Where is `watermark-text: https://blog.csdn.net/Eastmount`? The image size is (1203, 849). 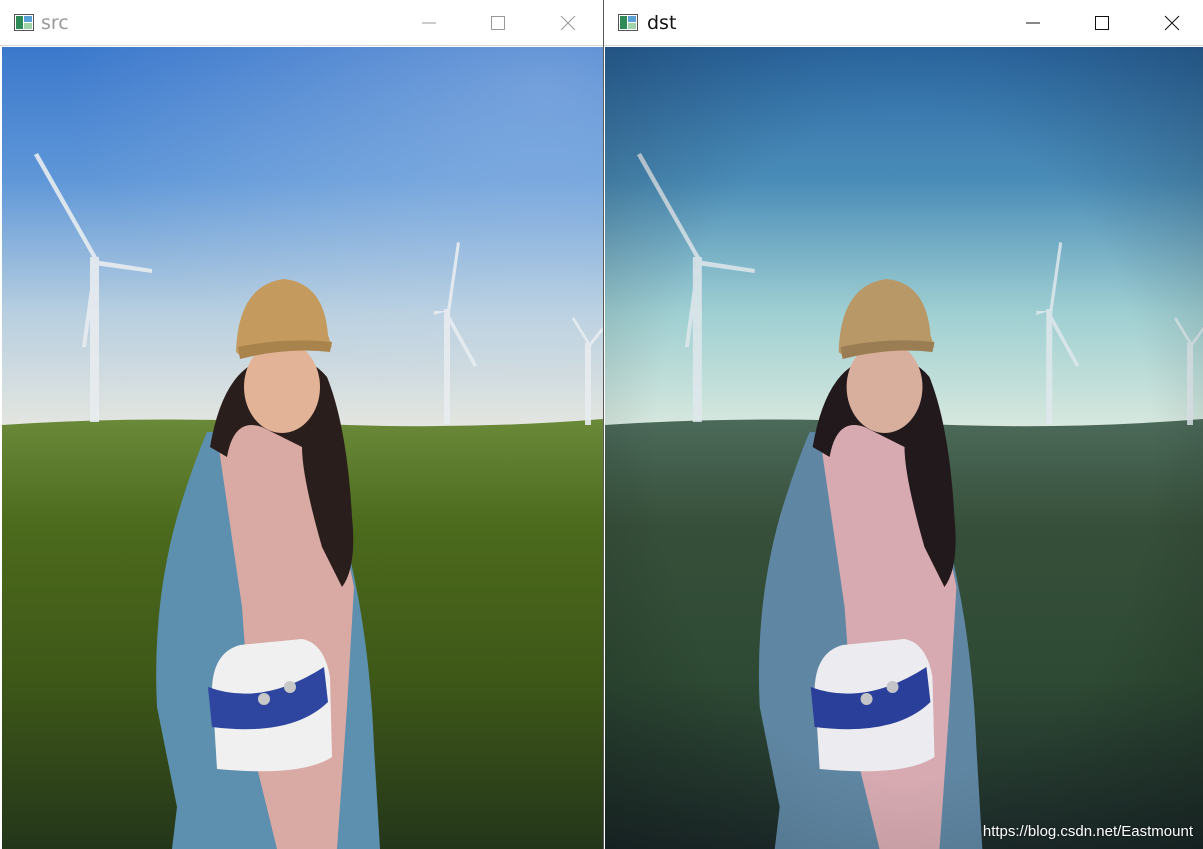 watermark-text: https://blog.csdn.net/Eastmount is located at coordinates (1087, 831).